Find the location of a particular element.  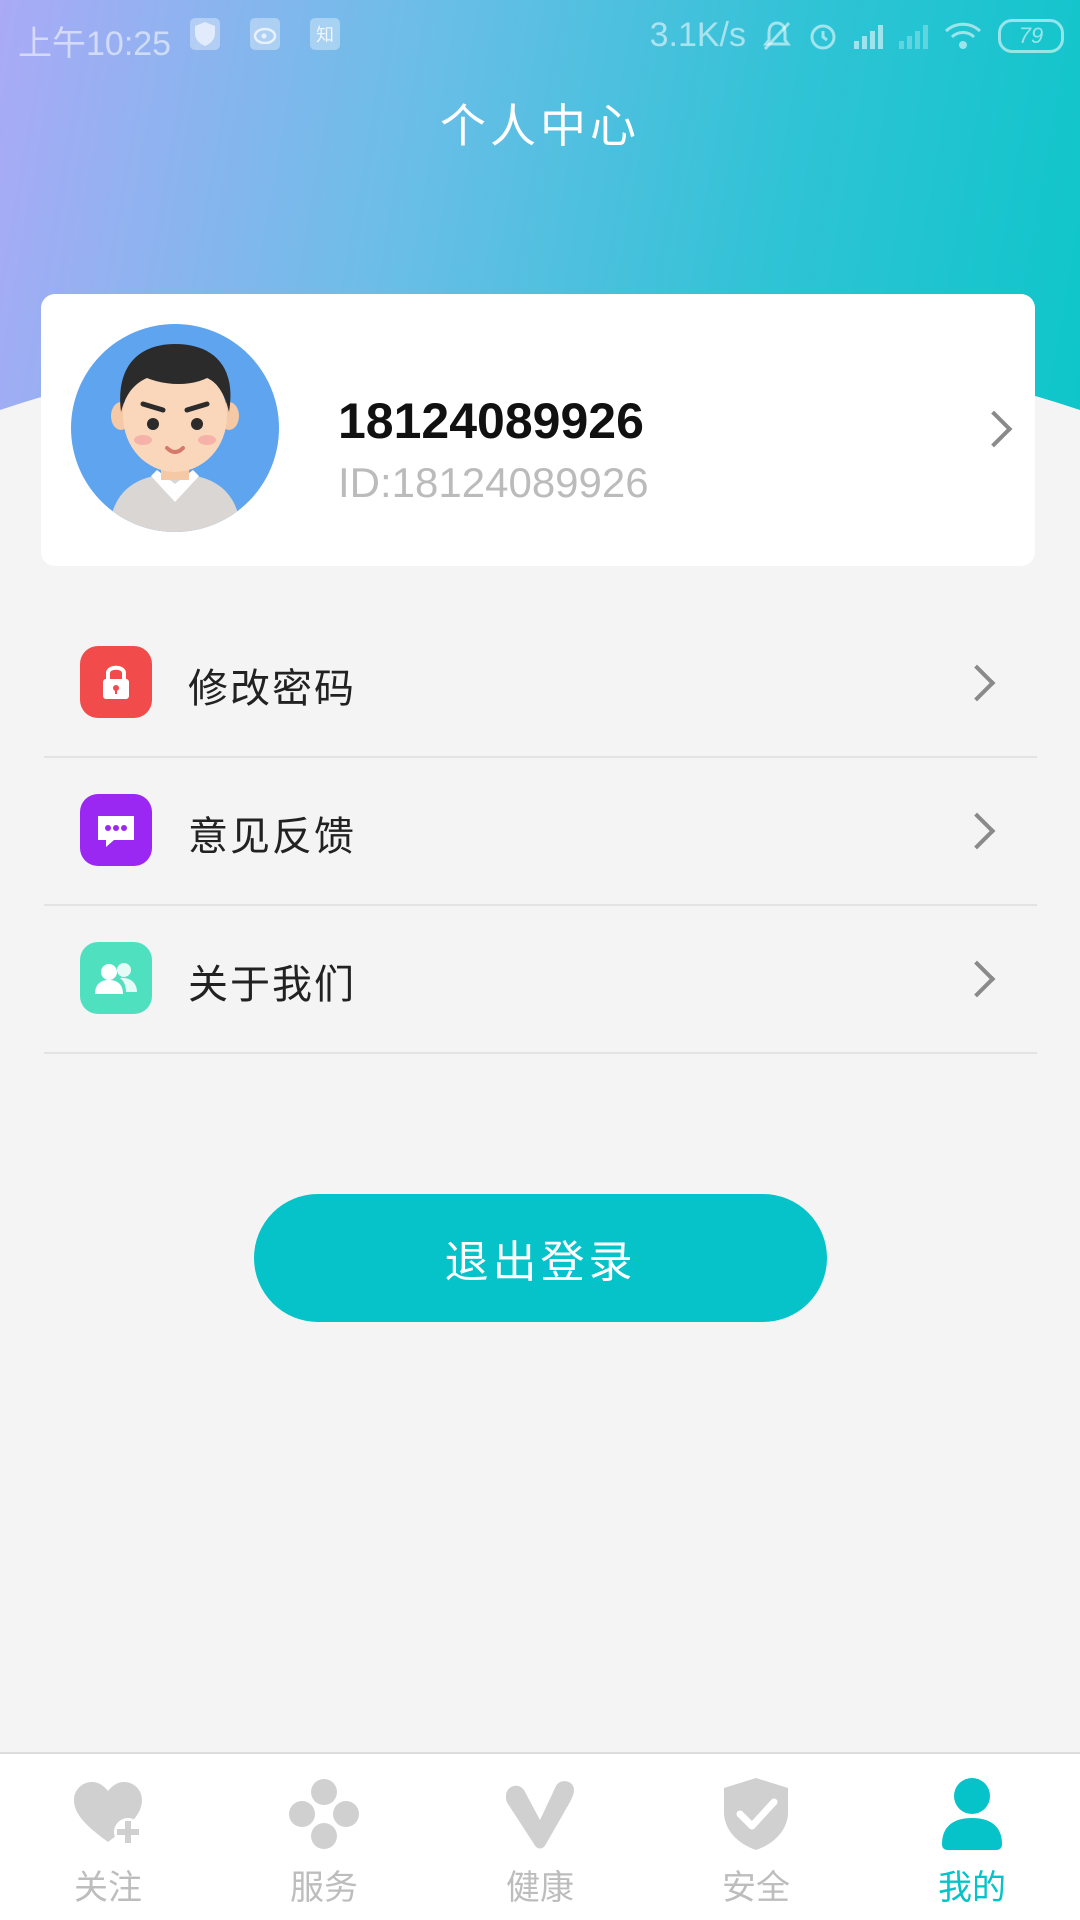

nav-item-health: 健康 is located at coordinates (540, 1837).